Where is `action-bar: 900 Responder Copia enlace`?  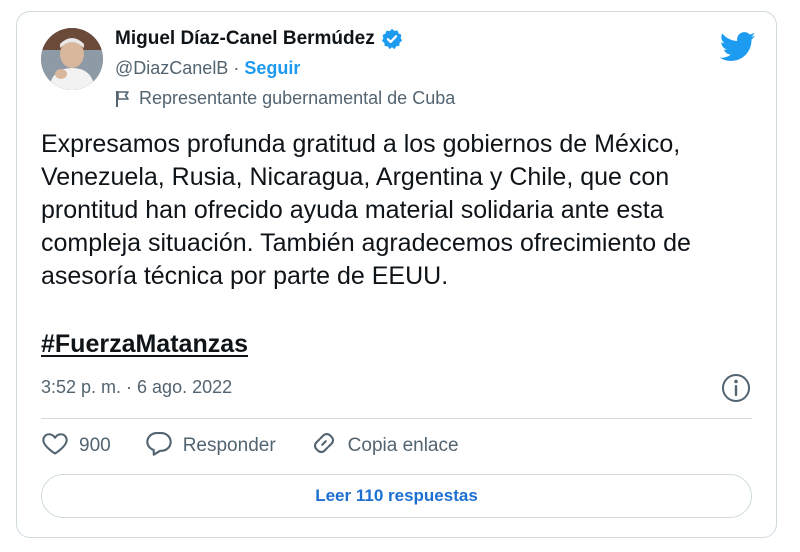
action-bar: 900 Responder Copia enlace is located at coordinates (267, 446).